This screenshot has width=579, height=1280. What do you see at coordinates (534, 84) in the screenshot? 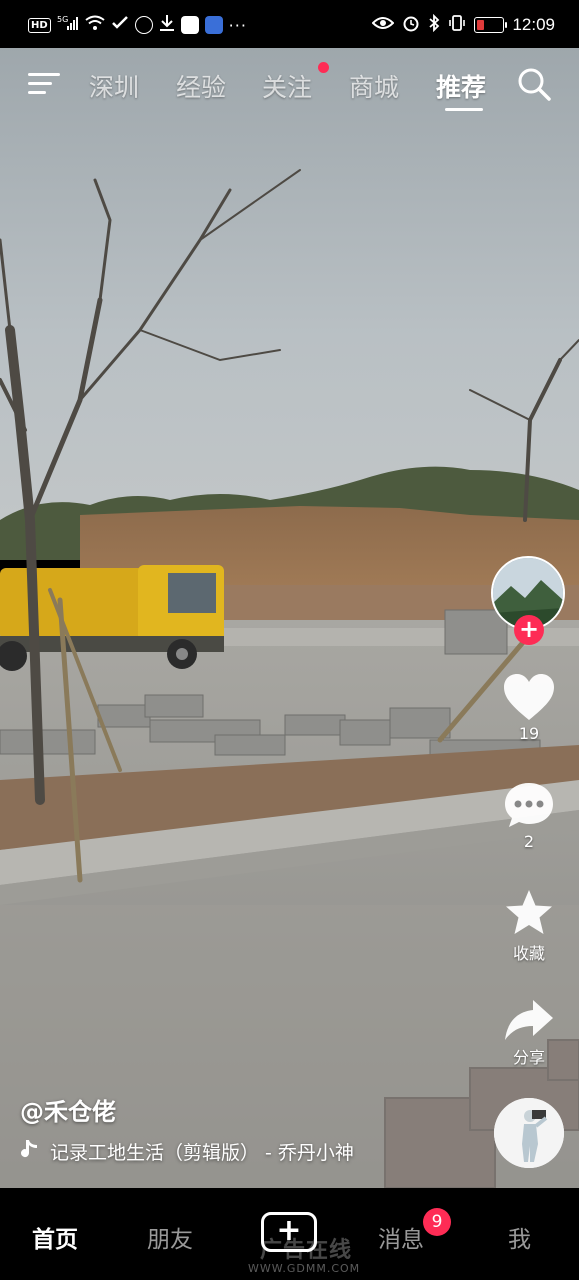
I see `search-icon` at bounding box center [534, 84].